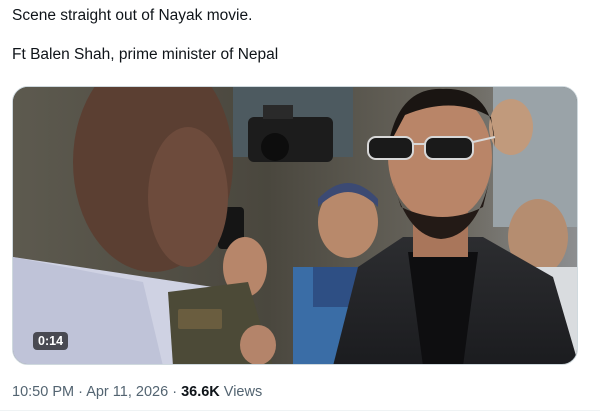 This screenshot has height=412, width=600. Describe the element at coordinates (43, 392) in the screenshot. I see `tweet-time: 10:50 PM` at that location.